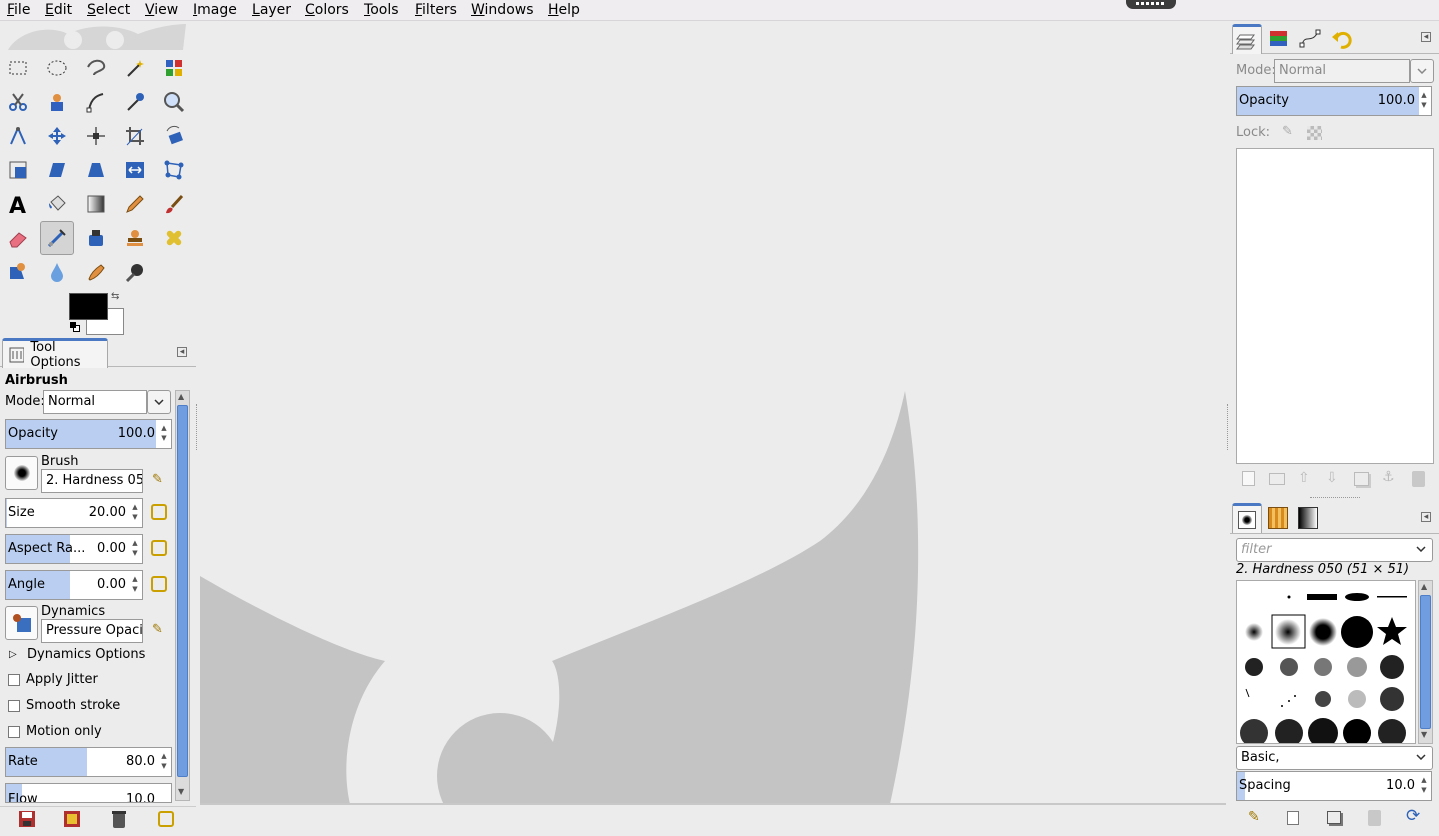 The image size is (1439, 836). I want to click on brushes-menu-icon: ◂, so click(1426, 517).